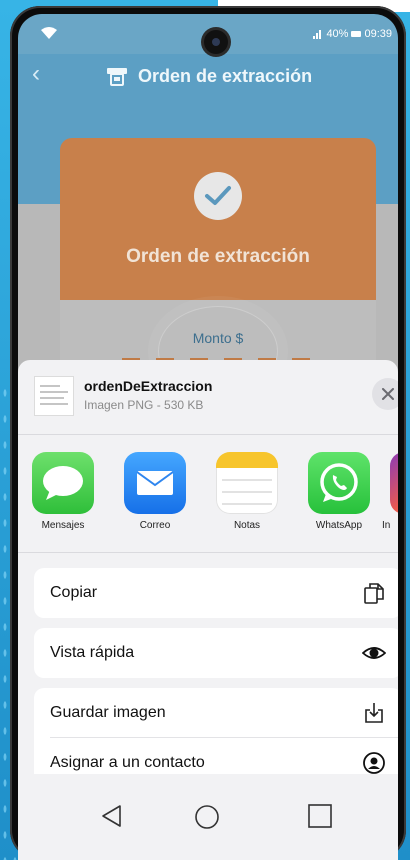 This screenshot has width=410, height=860. I want to click on share-file-preview: ordenDeExtraccion Imagen PNG - 530 KB, so click(208, 395).